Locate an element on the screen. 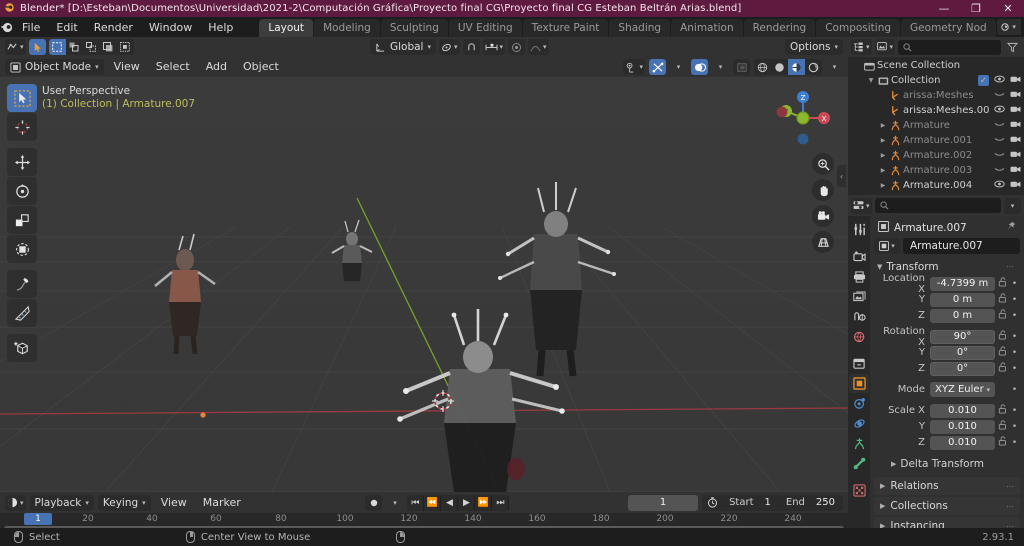  shading-mode-group is located at coordinates (788, 67).